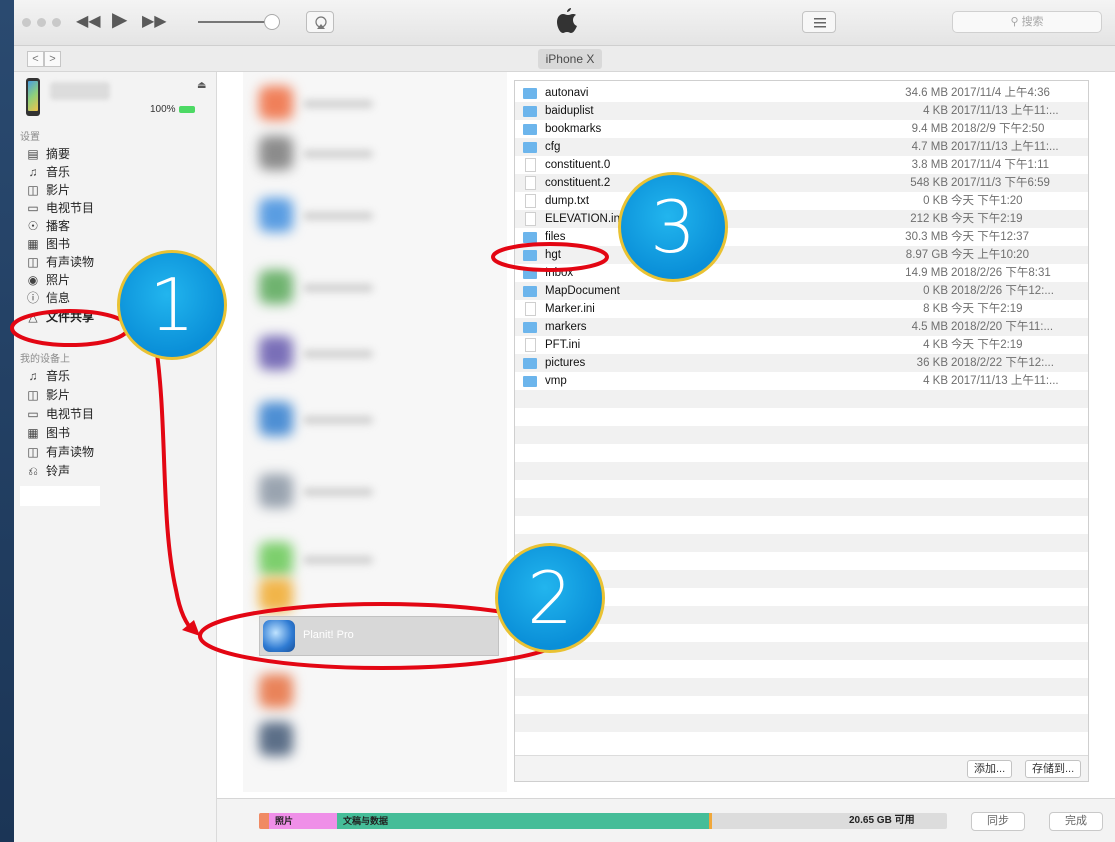 This screenshot has height=842, width=1115. What do you see at coordinates (926, 273) in the screenshot?
I see `file-size: 14.9 MB` at bounding box center [926, 273].